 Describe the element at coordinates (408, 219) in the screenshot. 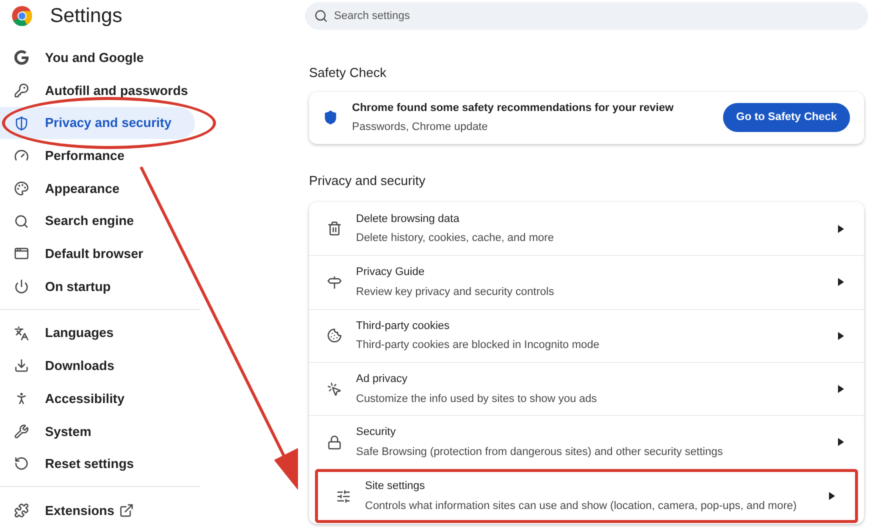

I see `row-title: Delete browsing data` at that location.